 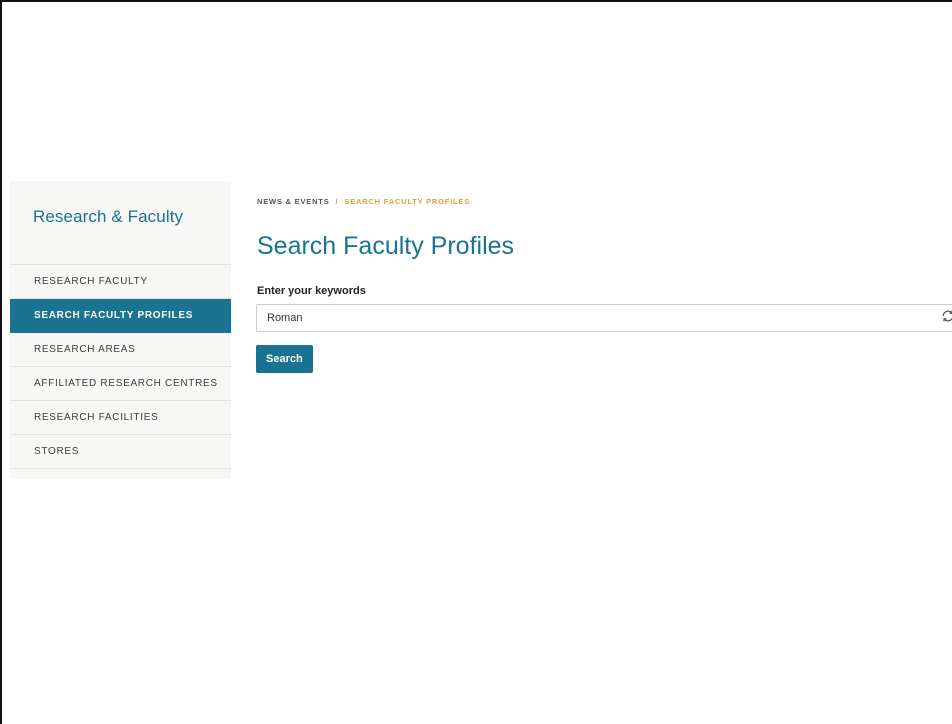 What do you see at coordinates (604, 318) in the screenshot?
I see `keywords-input` at bounding box center [604, 318].